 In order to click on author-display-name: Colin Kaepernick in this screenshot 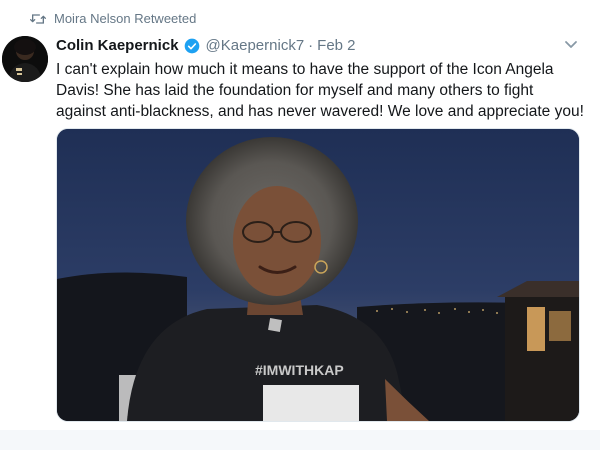, I will do `click(117, 45)`.